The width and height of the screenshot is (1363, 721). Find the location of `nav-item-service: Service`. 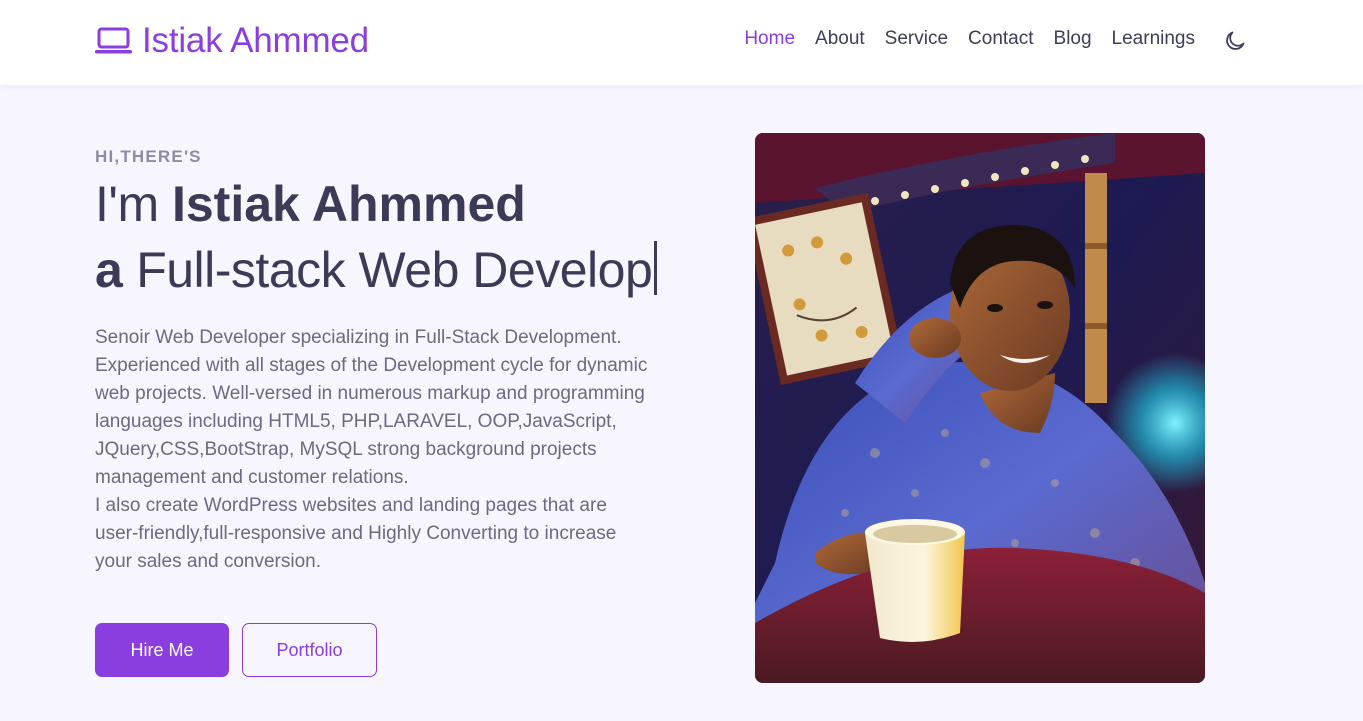

nav-item-service: Service is located at coordinates (916, 39).